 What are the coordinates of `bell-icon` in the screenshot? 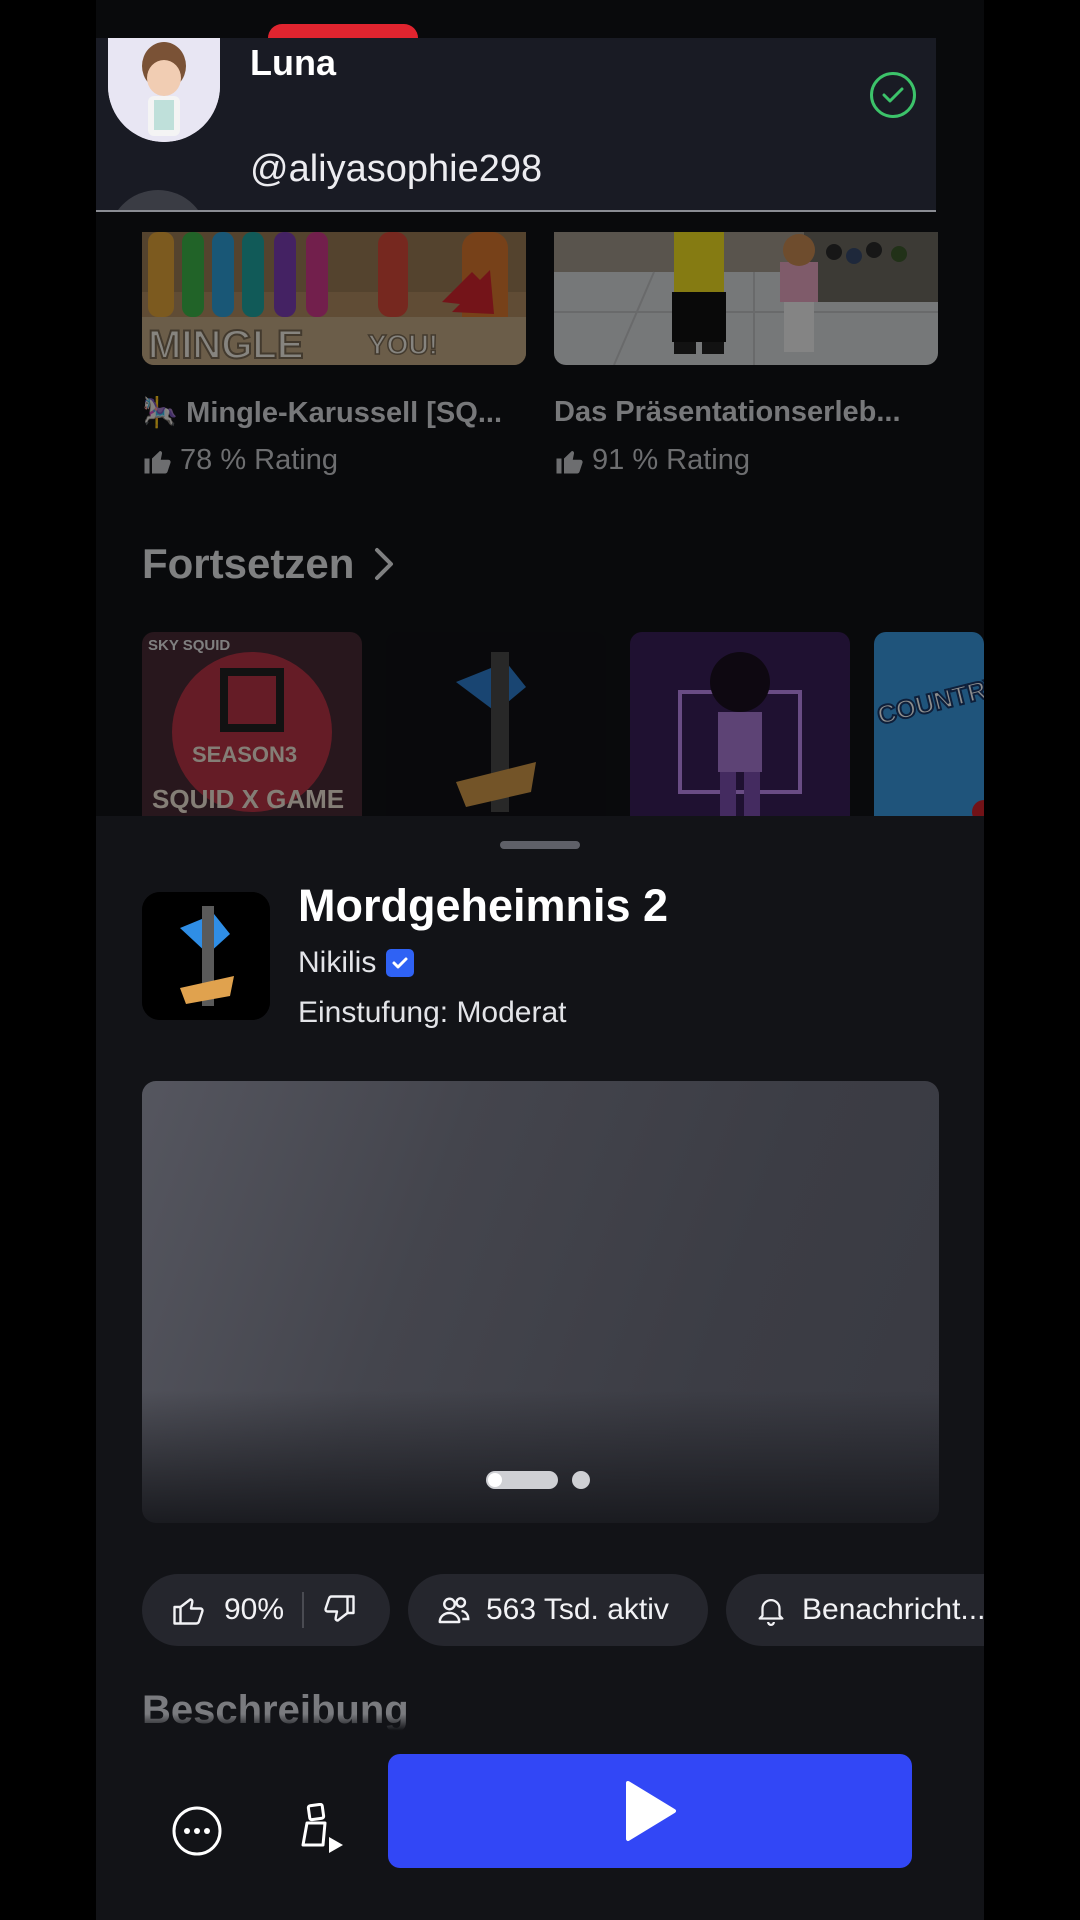 It's located at (771, 1612).